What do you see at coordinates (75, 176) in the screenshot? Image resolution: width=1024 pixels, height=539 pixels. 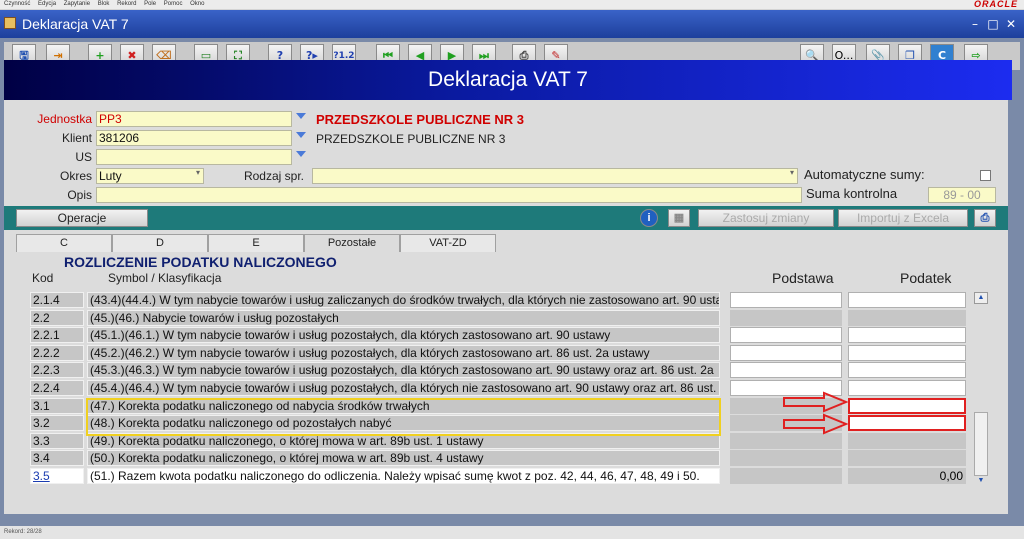 I see `okres-label: Okres` at bounding box center [75, 176].